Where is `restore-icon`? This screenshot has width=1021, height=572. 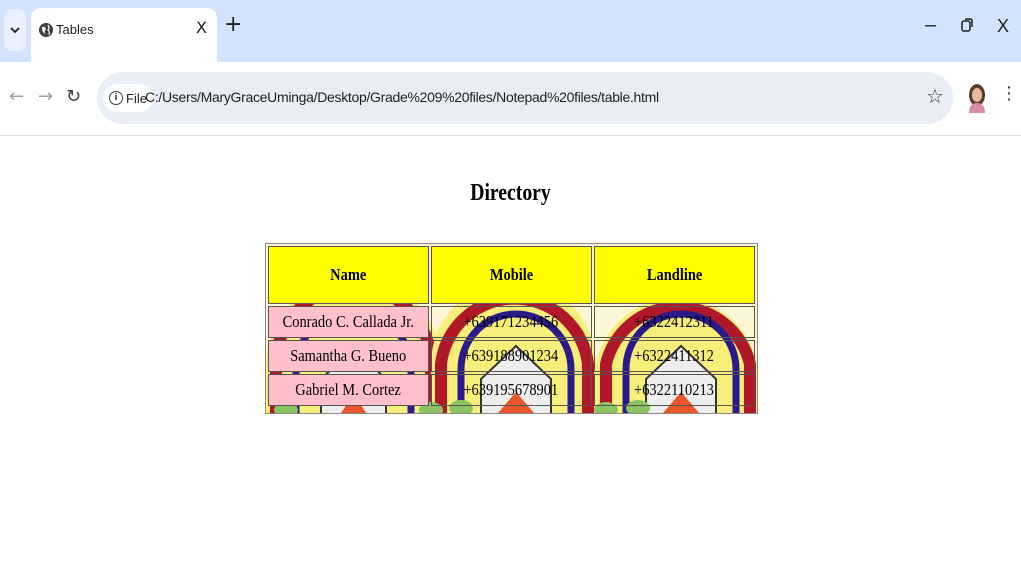 restore-icon is located at coordinates (967, 25).